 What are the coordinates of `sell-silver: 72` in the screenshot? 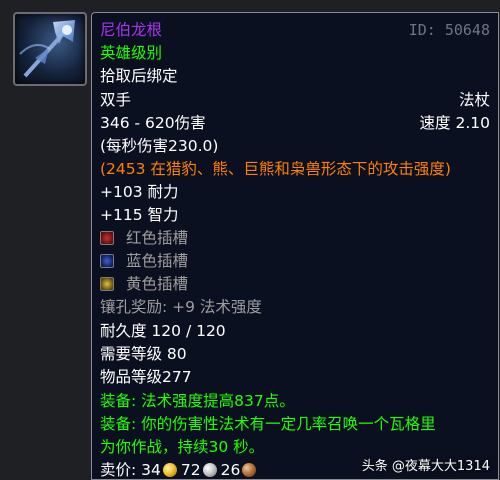 It's located at (190, 470).